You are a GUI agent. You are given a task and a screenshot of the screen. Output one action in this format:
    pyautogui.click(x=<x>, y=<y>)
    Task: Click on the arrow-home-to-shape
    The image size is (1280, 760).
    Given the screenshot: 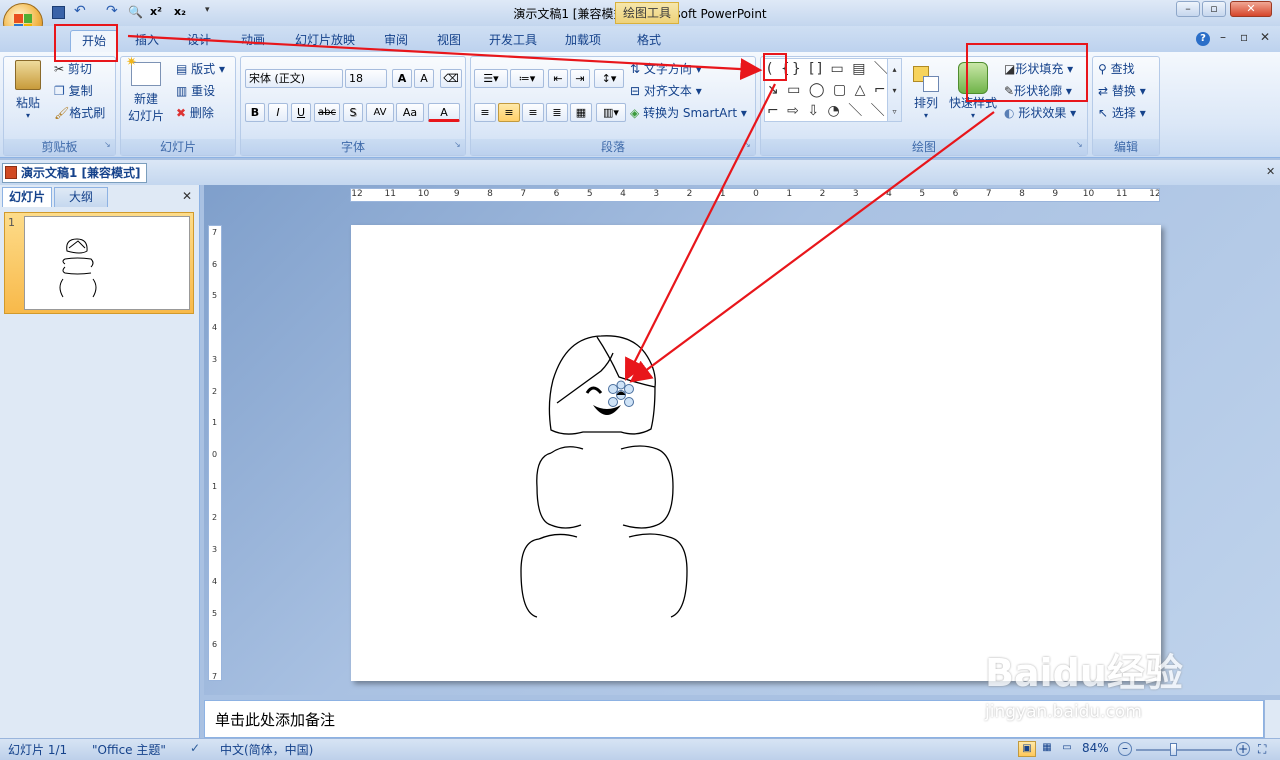 What is the action you would take?
    pyautogui.click(x=445, y=57)
    